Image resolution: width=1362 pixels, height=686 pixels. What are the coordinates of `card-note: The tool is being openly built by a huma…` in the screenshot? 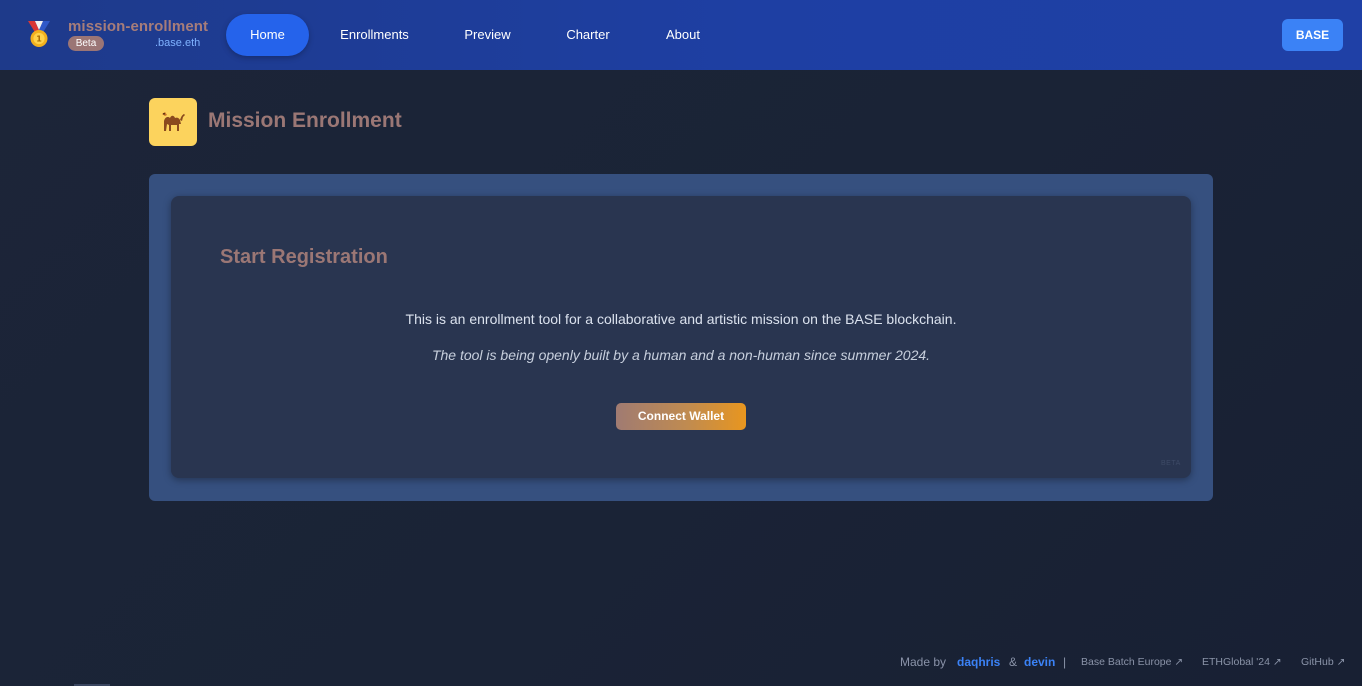 It's located at (681, 355).